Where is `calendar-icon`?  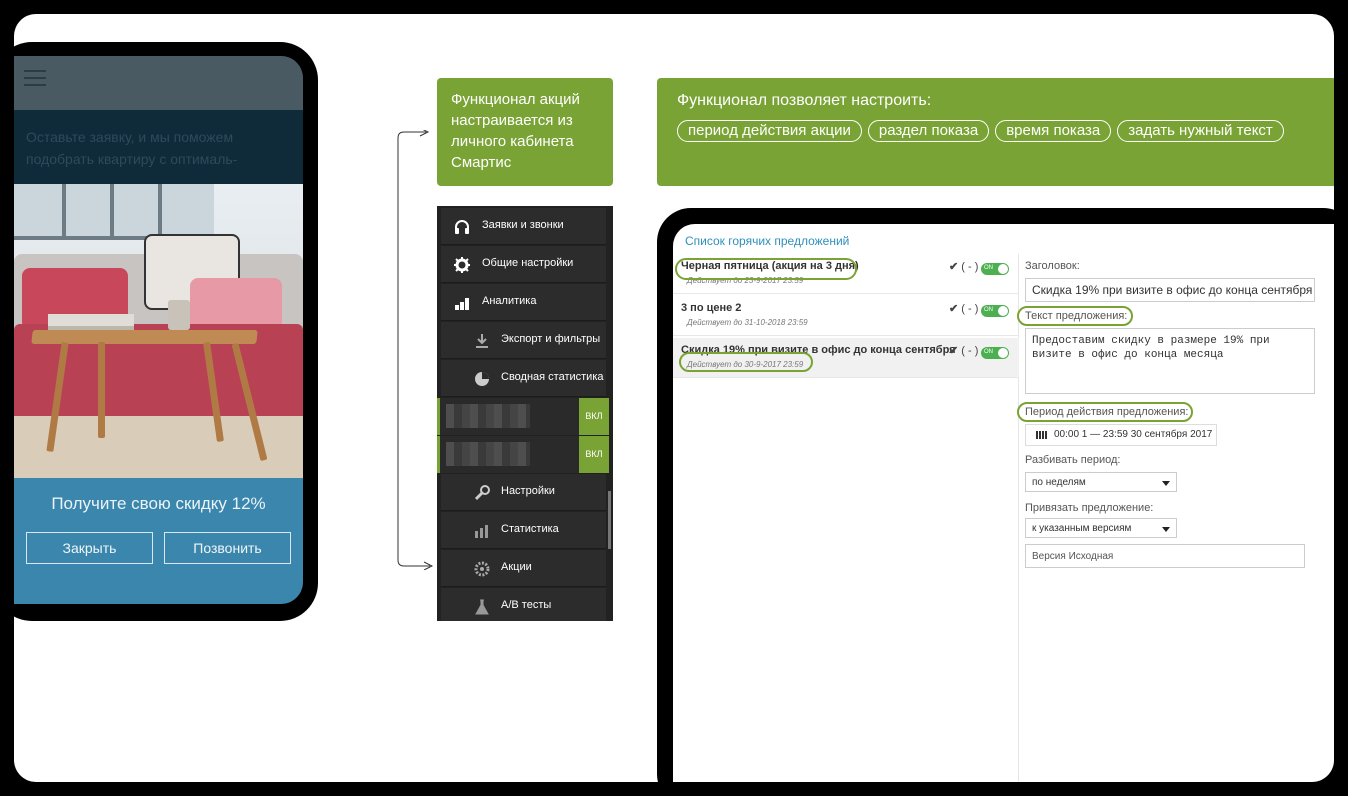 calendar-icon is located at coordinates (1042, 435).